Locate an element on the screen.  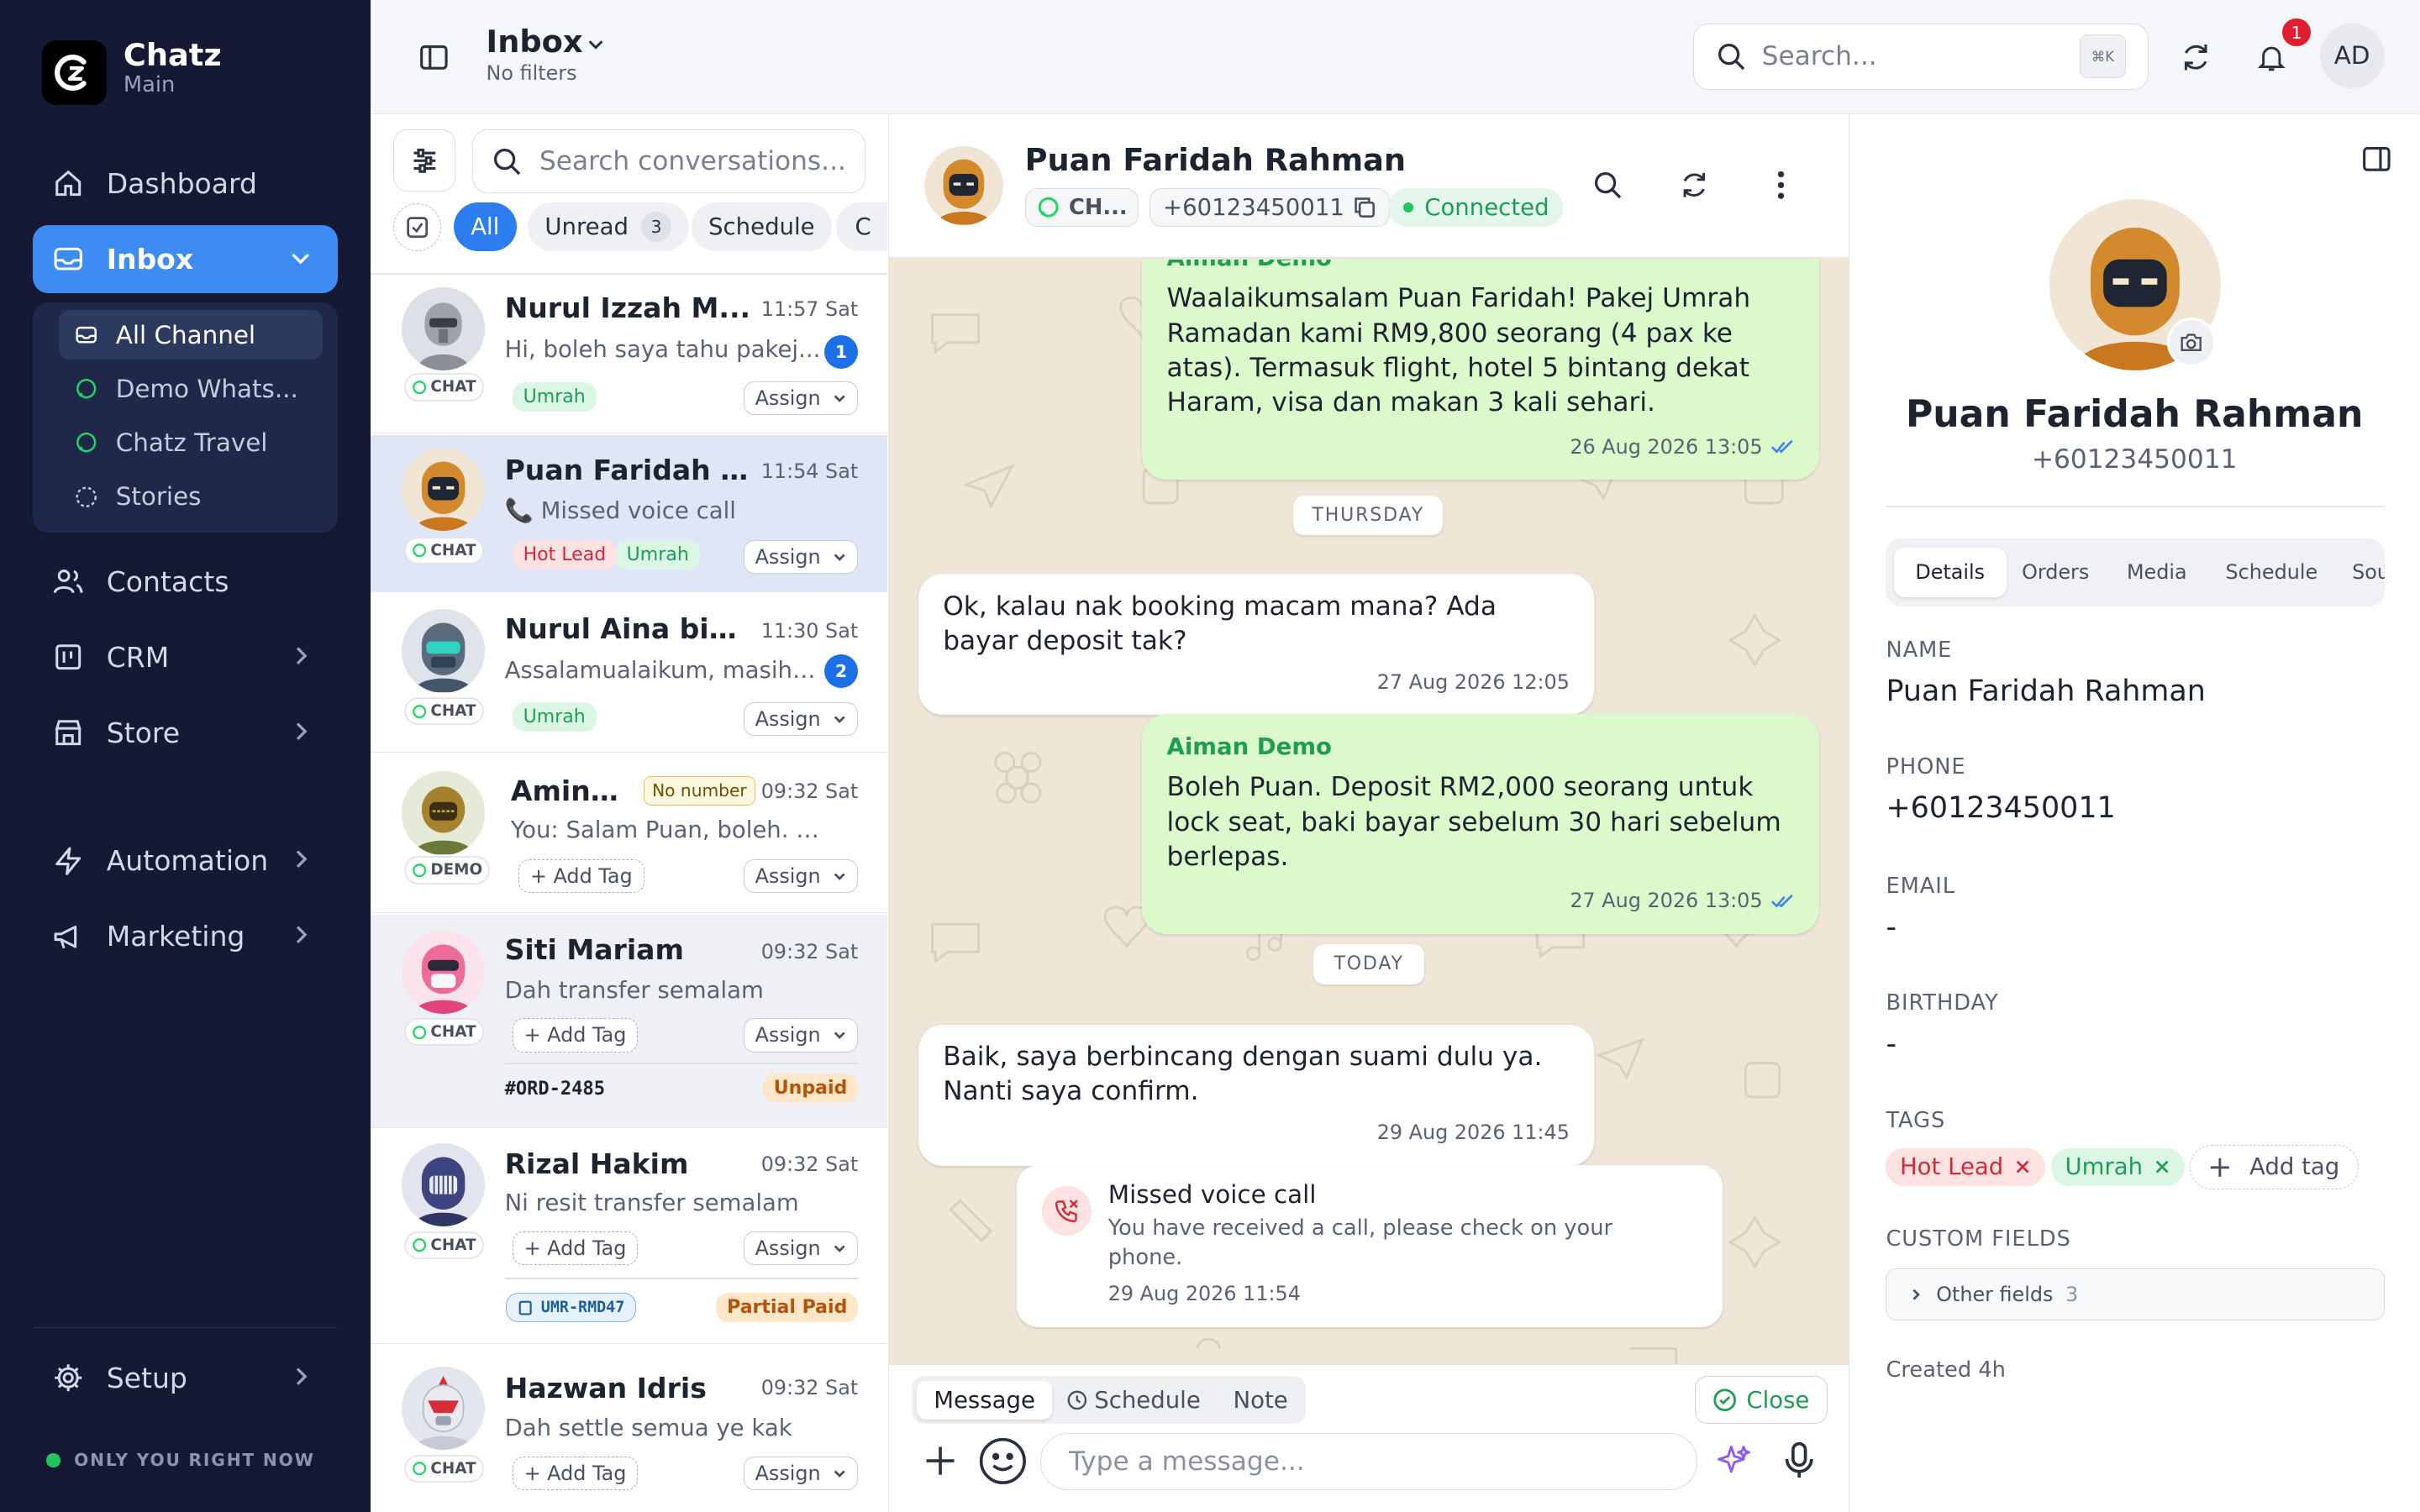
tab-details: Details is located at coordinates (1950, 572).